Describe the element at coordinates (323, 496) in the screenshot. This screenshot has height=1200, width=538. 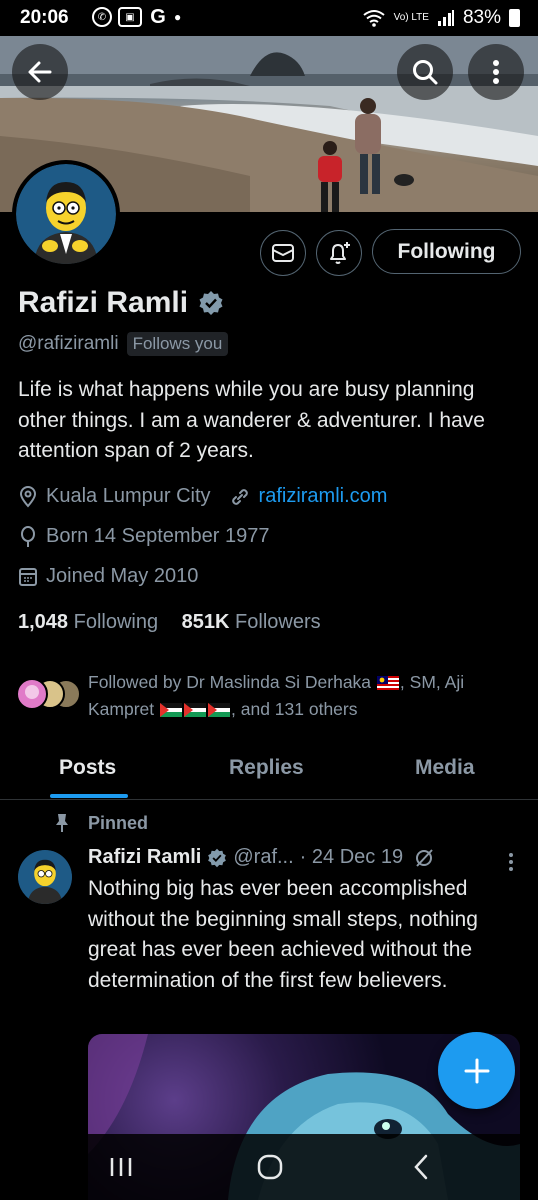
I see `profile-website-link: rafiziramli.com` at that location.